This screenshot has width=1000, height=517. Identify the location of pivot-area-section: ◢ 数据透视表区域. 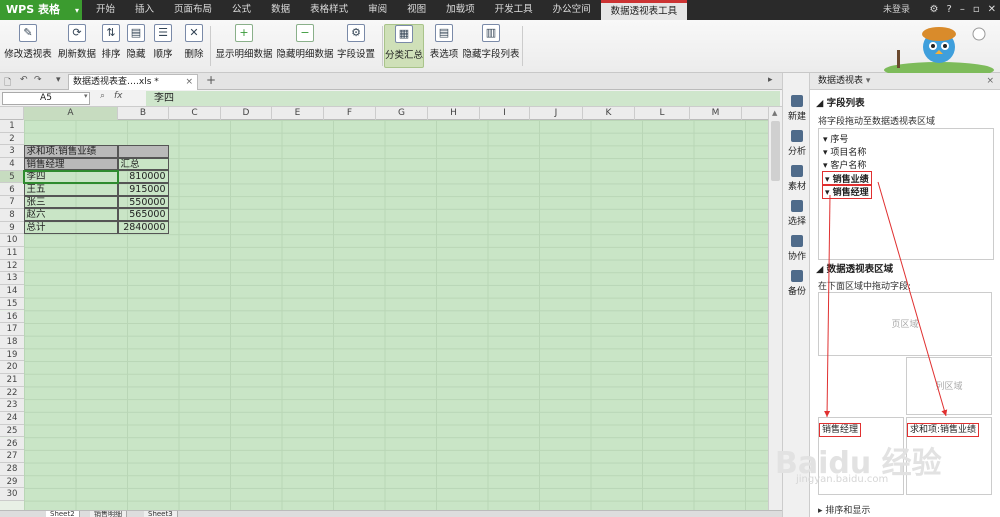
(854, 268).